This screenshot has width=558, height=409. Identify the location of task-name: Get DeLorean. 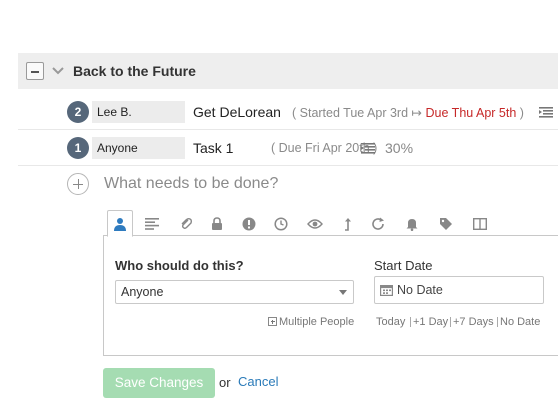
(237, 112).